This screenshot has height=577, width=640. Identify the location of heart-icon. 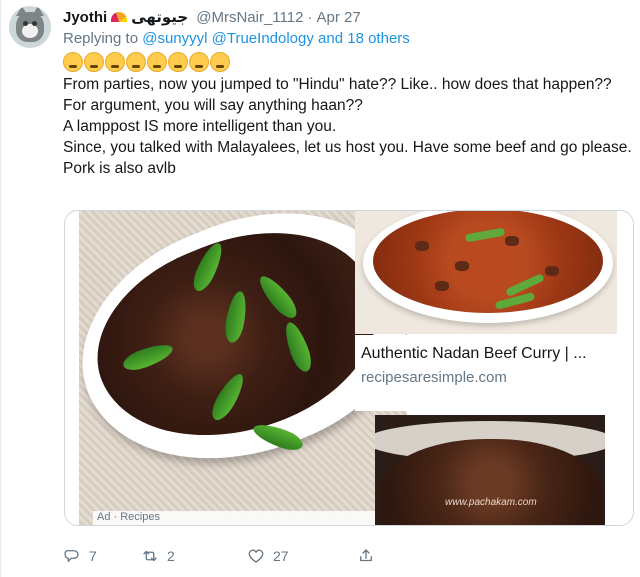
(256, 556).